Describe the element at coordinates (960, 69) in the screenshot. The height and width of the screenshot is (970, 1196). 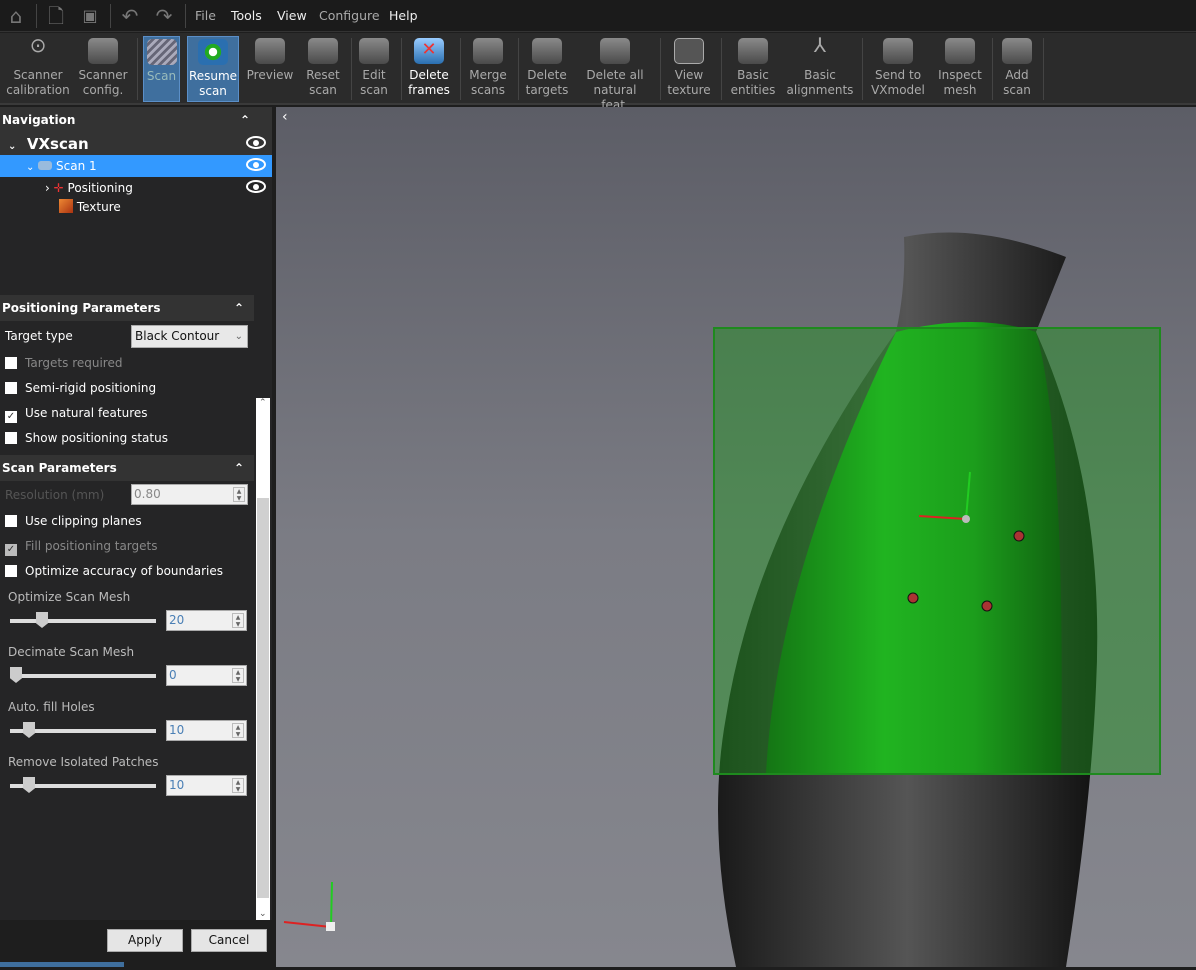
I see `inspect-mesh-button: Inspect mesh` at that location.